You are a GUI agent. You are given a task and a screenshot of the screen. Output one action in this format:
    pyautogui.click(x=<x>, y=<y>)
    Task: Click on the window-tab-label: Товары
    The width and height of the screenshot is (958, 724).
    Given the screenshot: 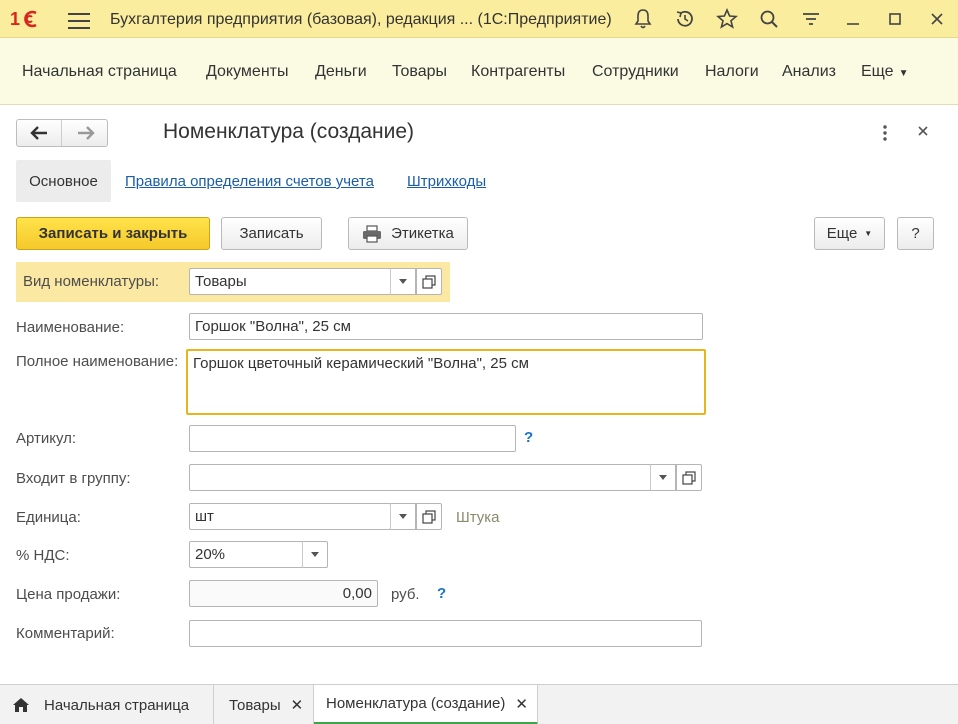 What is the action you would take?
    pyautogui.click(x=255, y=705)
    